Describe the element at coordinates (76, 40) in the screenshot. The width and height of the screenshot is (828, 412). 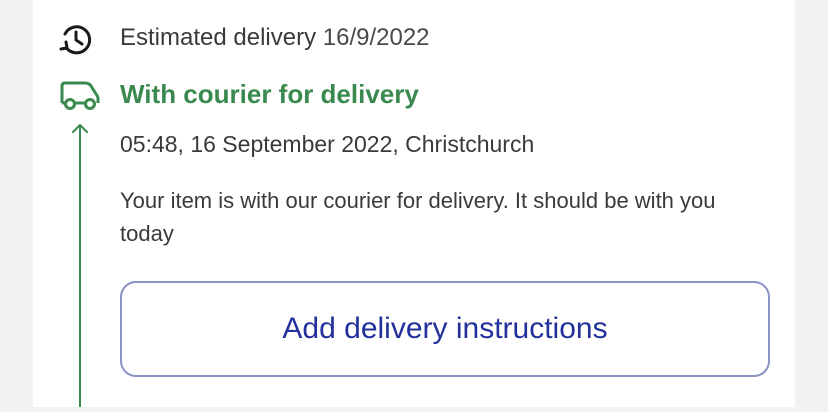
I see `clock-icon` at that location.